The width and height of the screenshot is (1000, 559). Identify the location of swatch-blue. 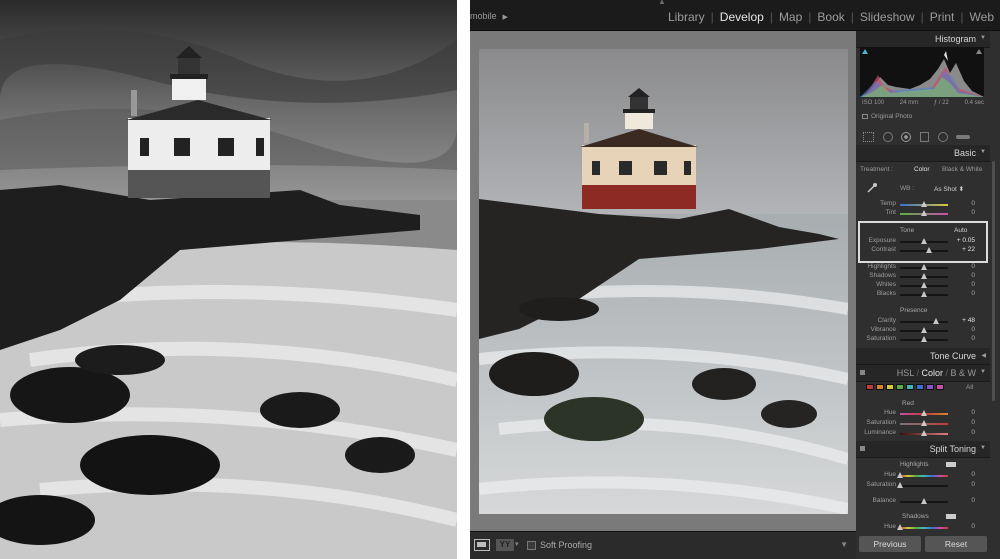
(920, 387).